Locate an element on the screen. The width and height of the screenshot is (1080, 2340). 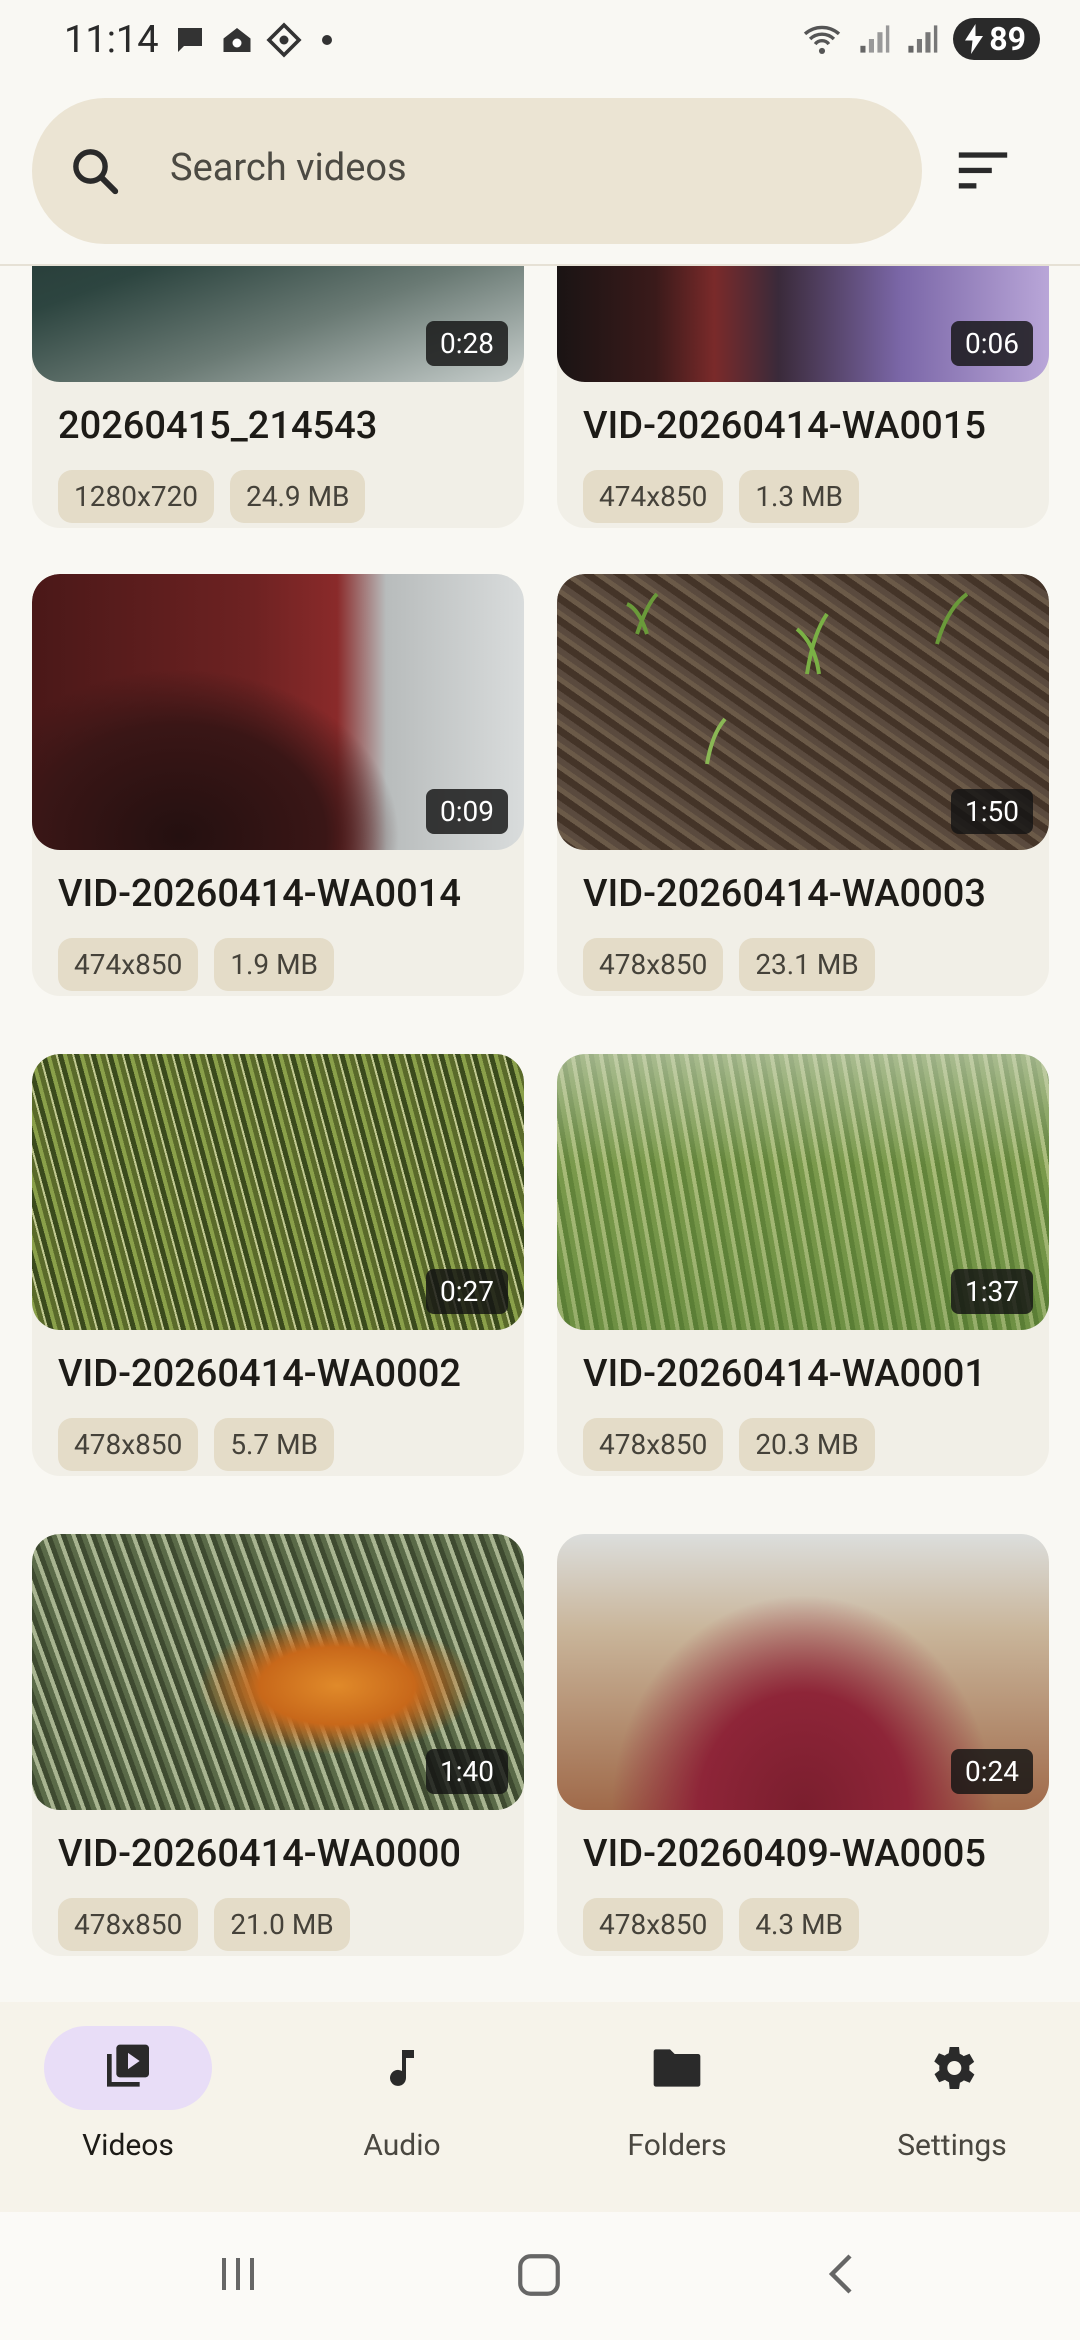
size-chip: 1.9 MB is located at coordinates (274, 964).